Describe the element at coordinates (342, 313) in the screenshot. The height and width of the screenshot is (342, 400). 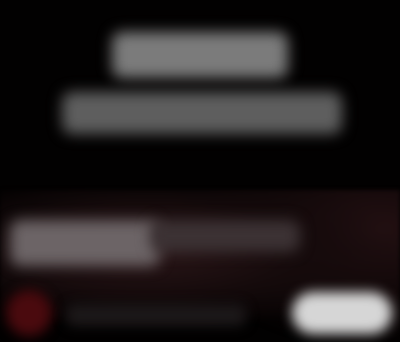
I see `action-button` at that location.